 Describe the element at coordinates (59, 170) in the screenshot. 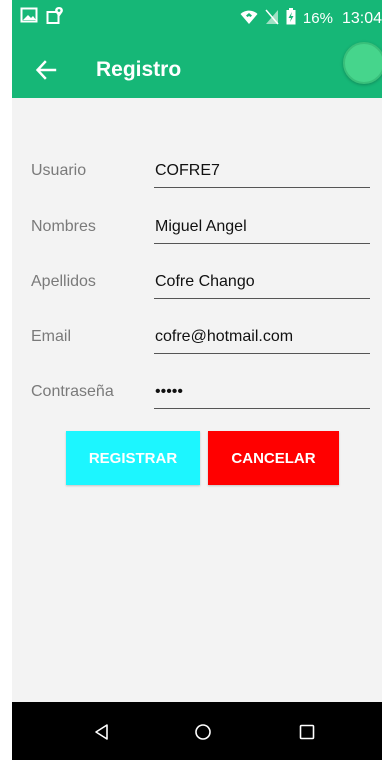

I see `field-label: Usuario` at that location.